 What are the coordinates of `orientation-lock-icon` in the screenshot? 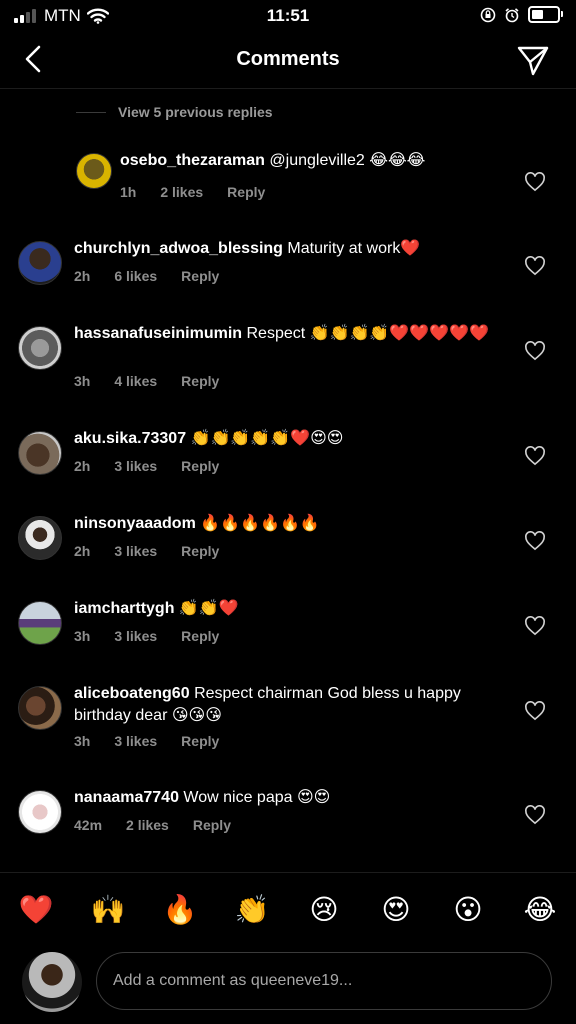 It's located at (488, 14).